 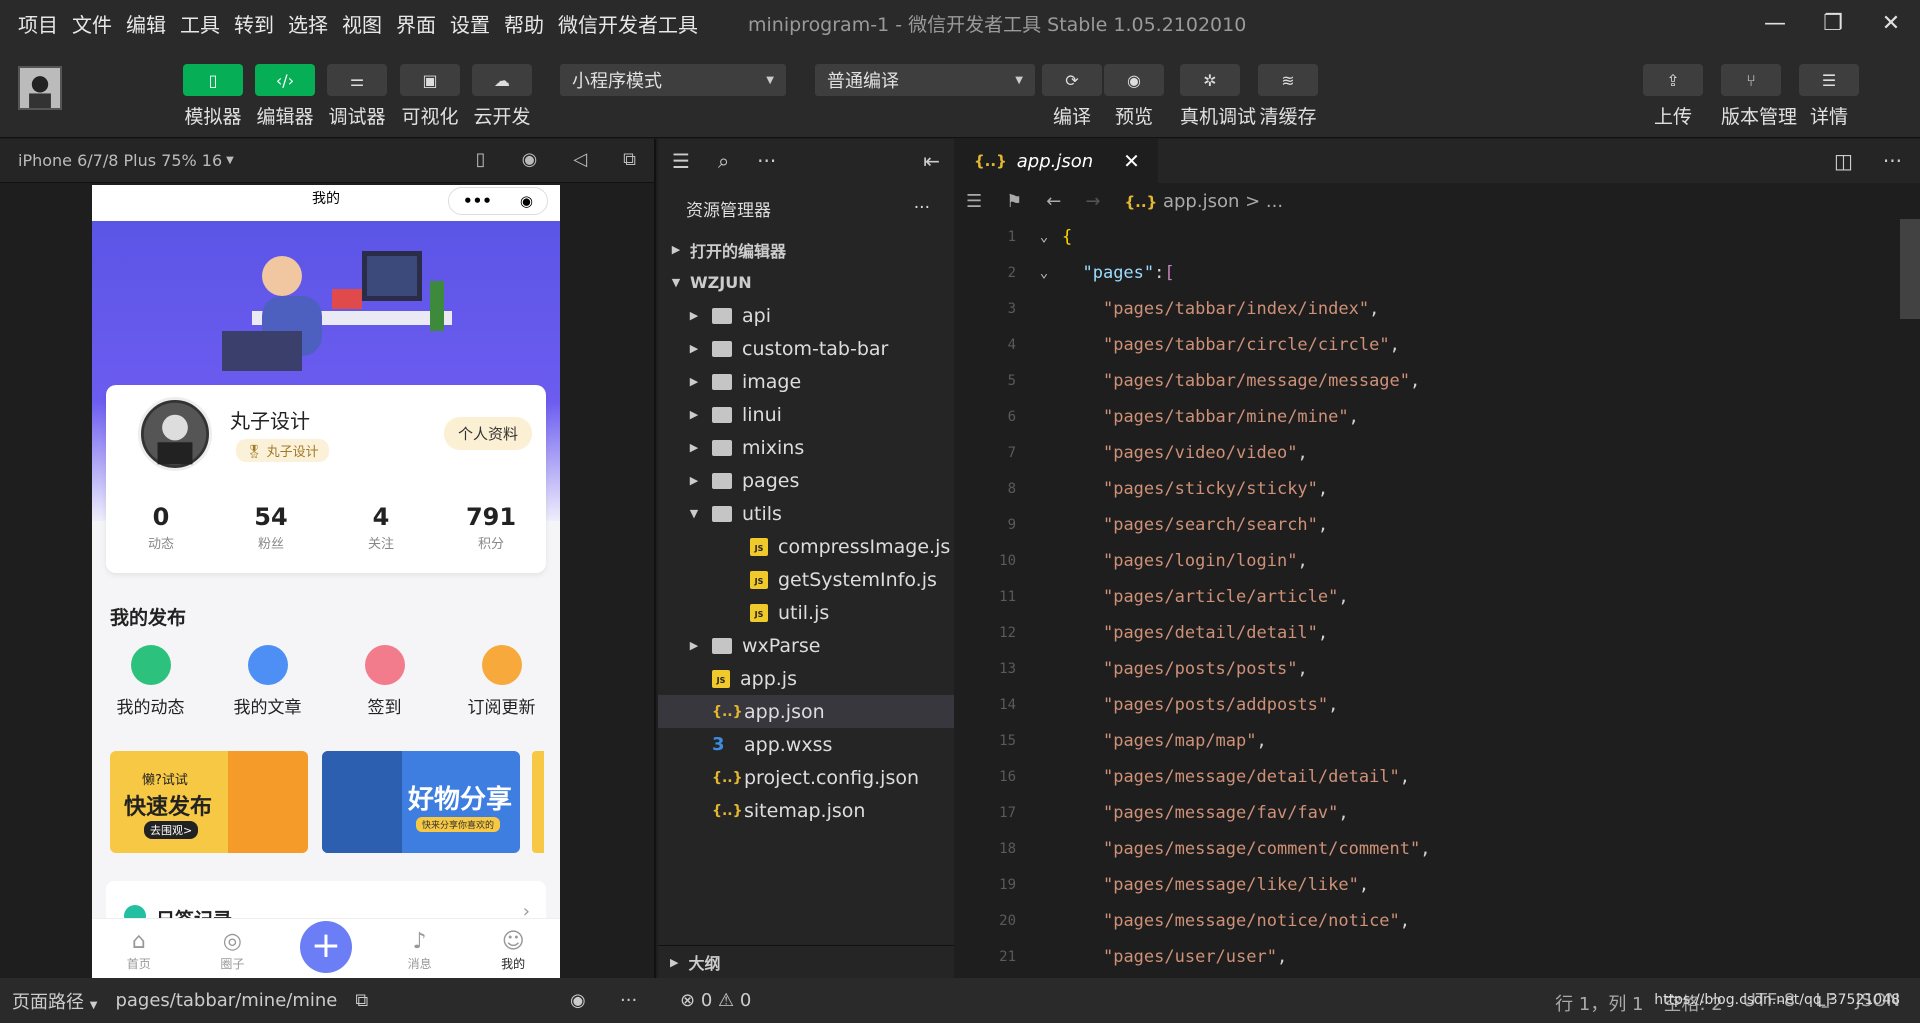 I want to click on scrollbar, so click(x=1910, y=269).